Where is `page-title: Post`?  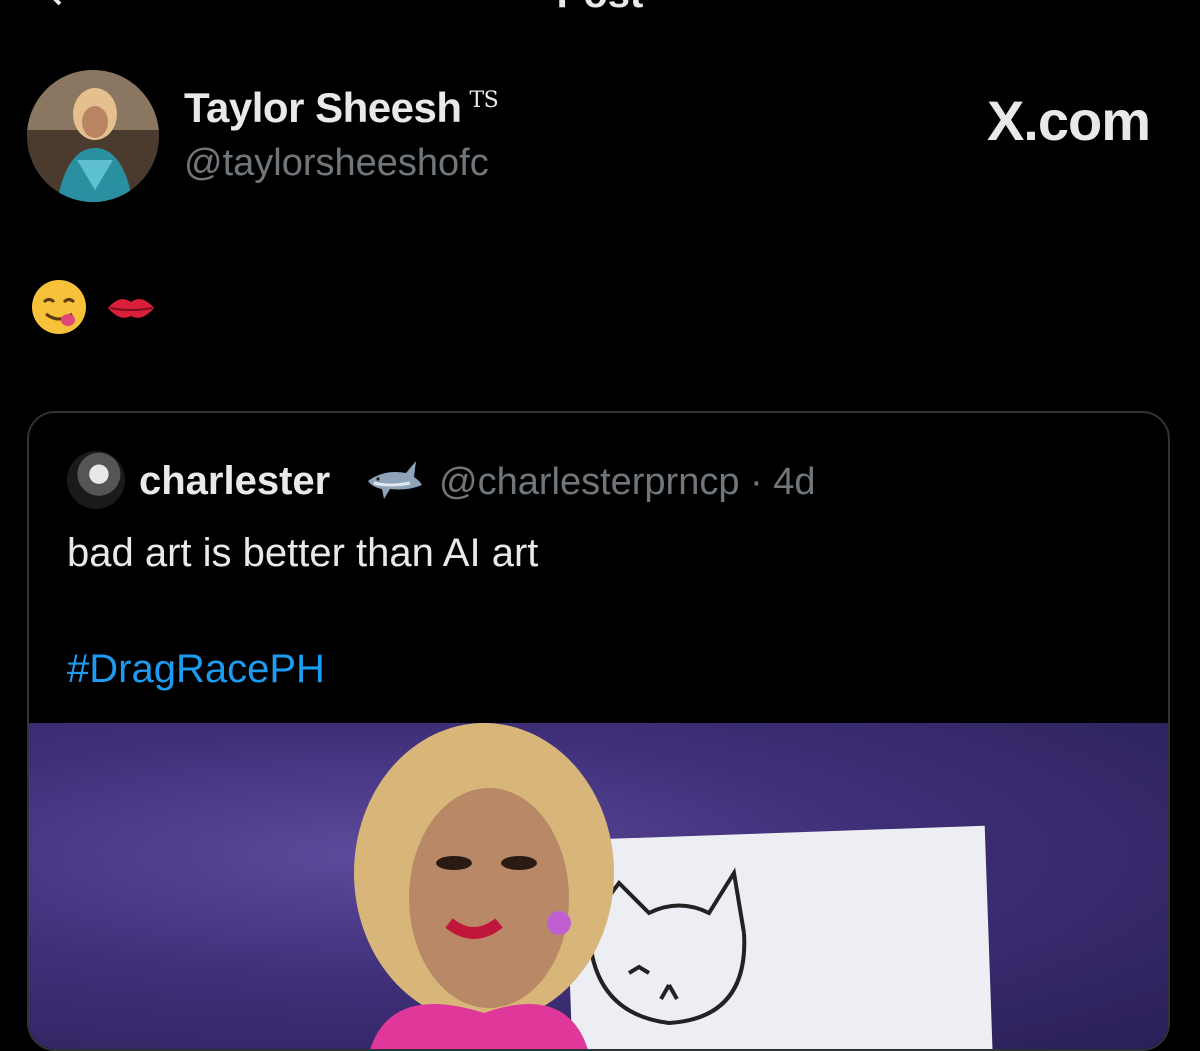
page-title: Post is located at coordinates (600, 8).